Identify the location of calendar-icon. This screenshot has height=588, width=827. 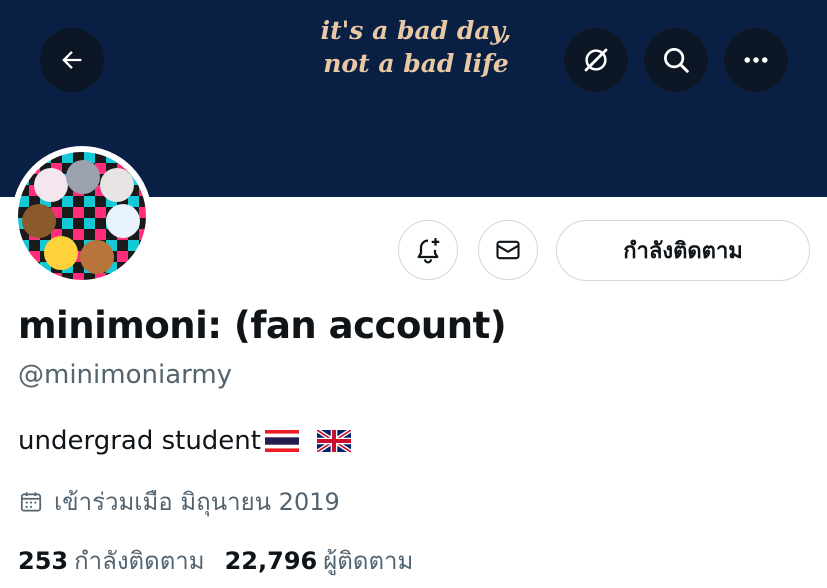
(31, 501).